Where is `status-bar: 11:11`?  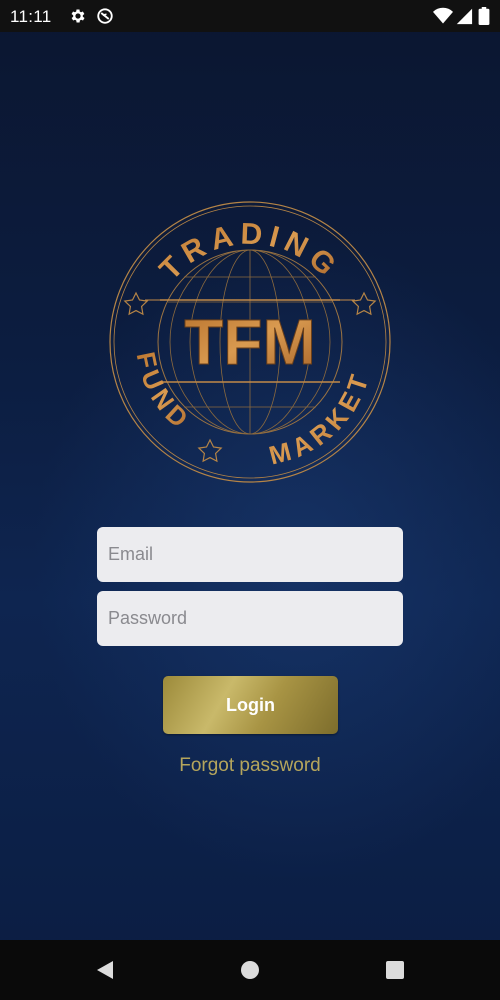
status-bar: 11:11 is located at coordinates (250, 16).